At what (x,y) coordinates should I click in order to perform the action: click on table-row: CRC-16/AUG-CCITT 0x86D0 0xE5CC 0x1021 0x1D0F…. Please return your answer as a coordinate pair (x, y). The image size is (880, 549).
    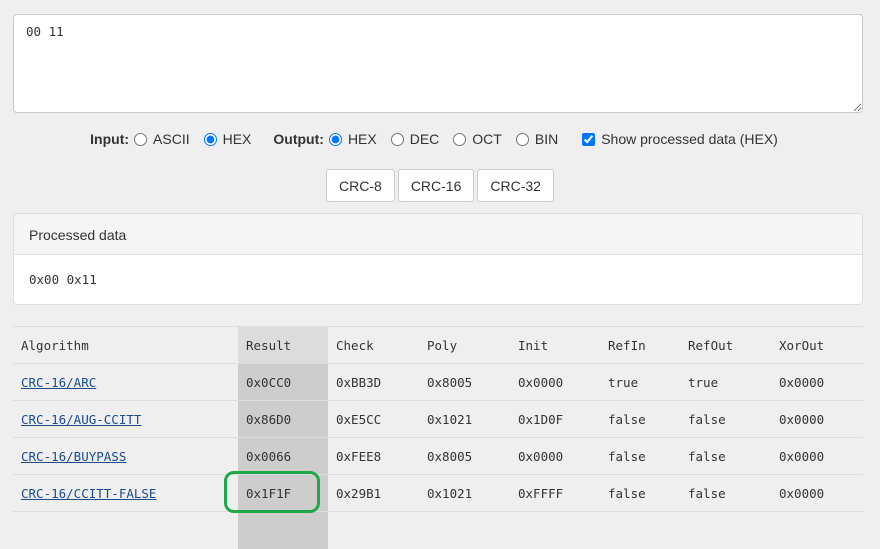
    Looking at the image, I should click on (438, 419).